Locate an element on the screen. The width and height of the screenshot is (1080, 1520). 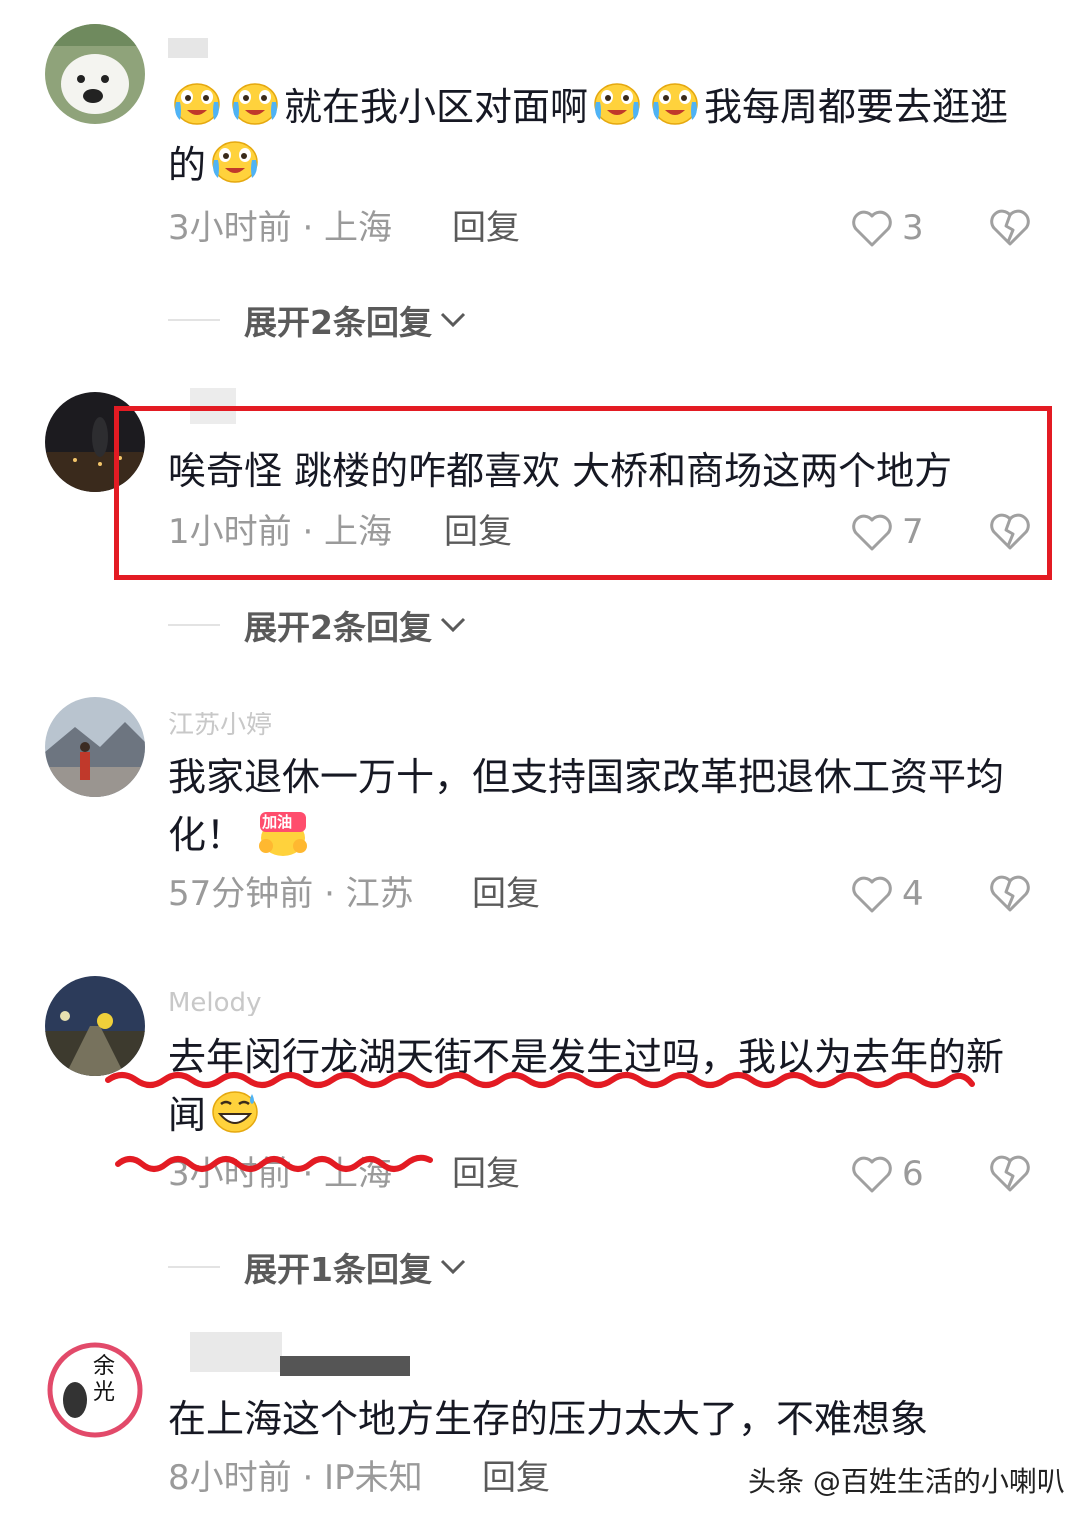
comment-meta: 57分钟前 · 江苏 is located at coordinates (291, 894).